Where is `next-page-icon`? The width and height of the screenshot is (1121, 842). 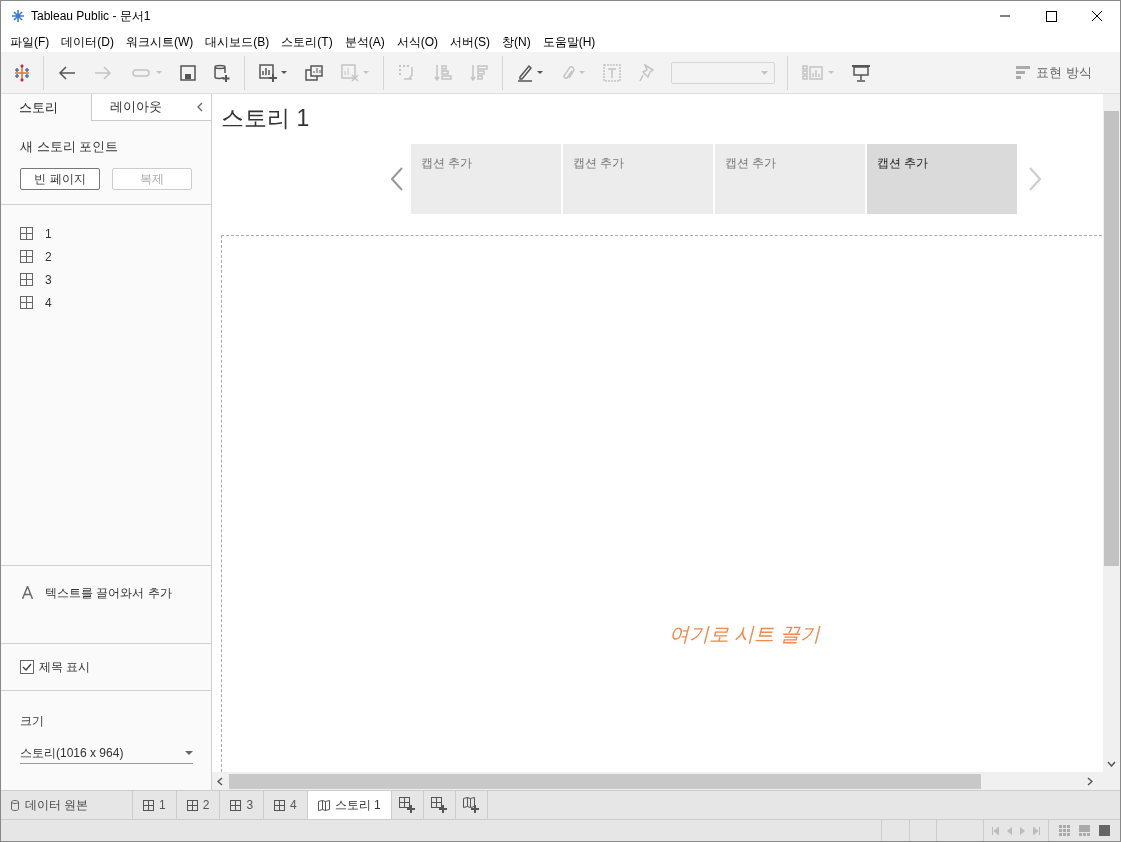
next-page-icon is located at coordinates (1022, 830).